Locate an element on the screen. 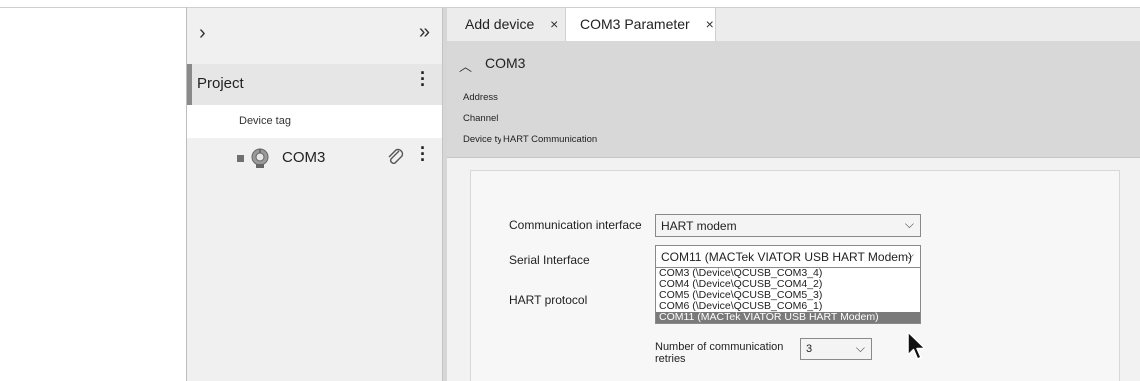 This screenshot has height=381, width=1140. collapse-chevron-icon: ︿ is located at coordinates (465, 65).